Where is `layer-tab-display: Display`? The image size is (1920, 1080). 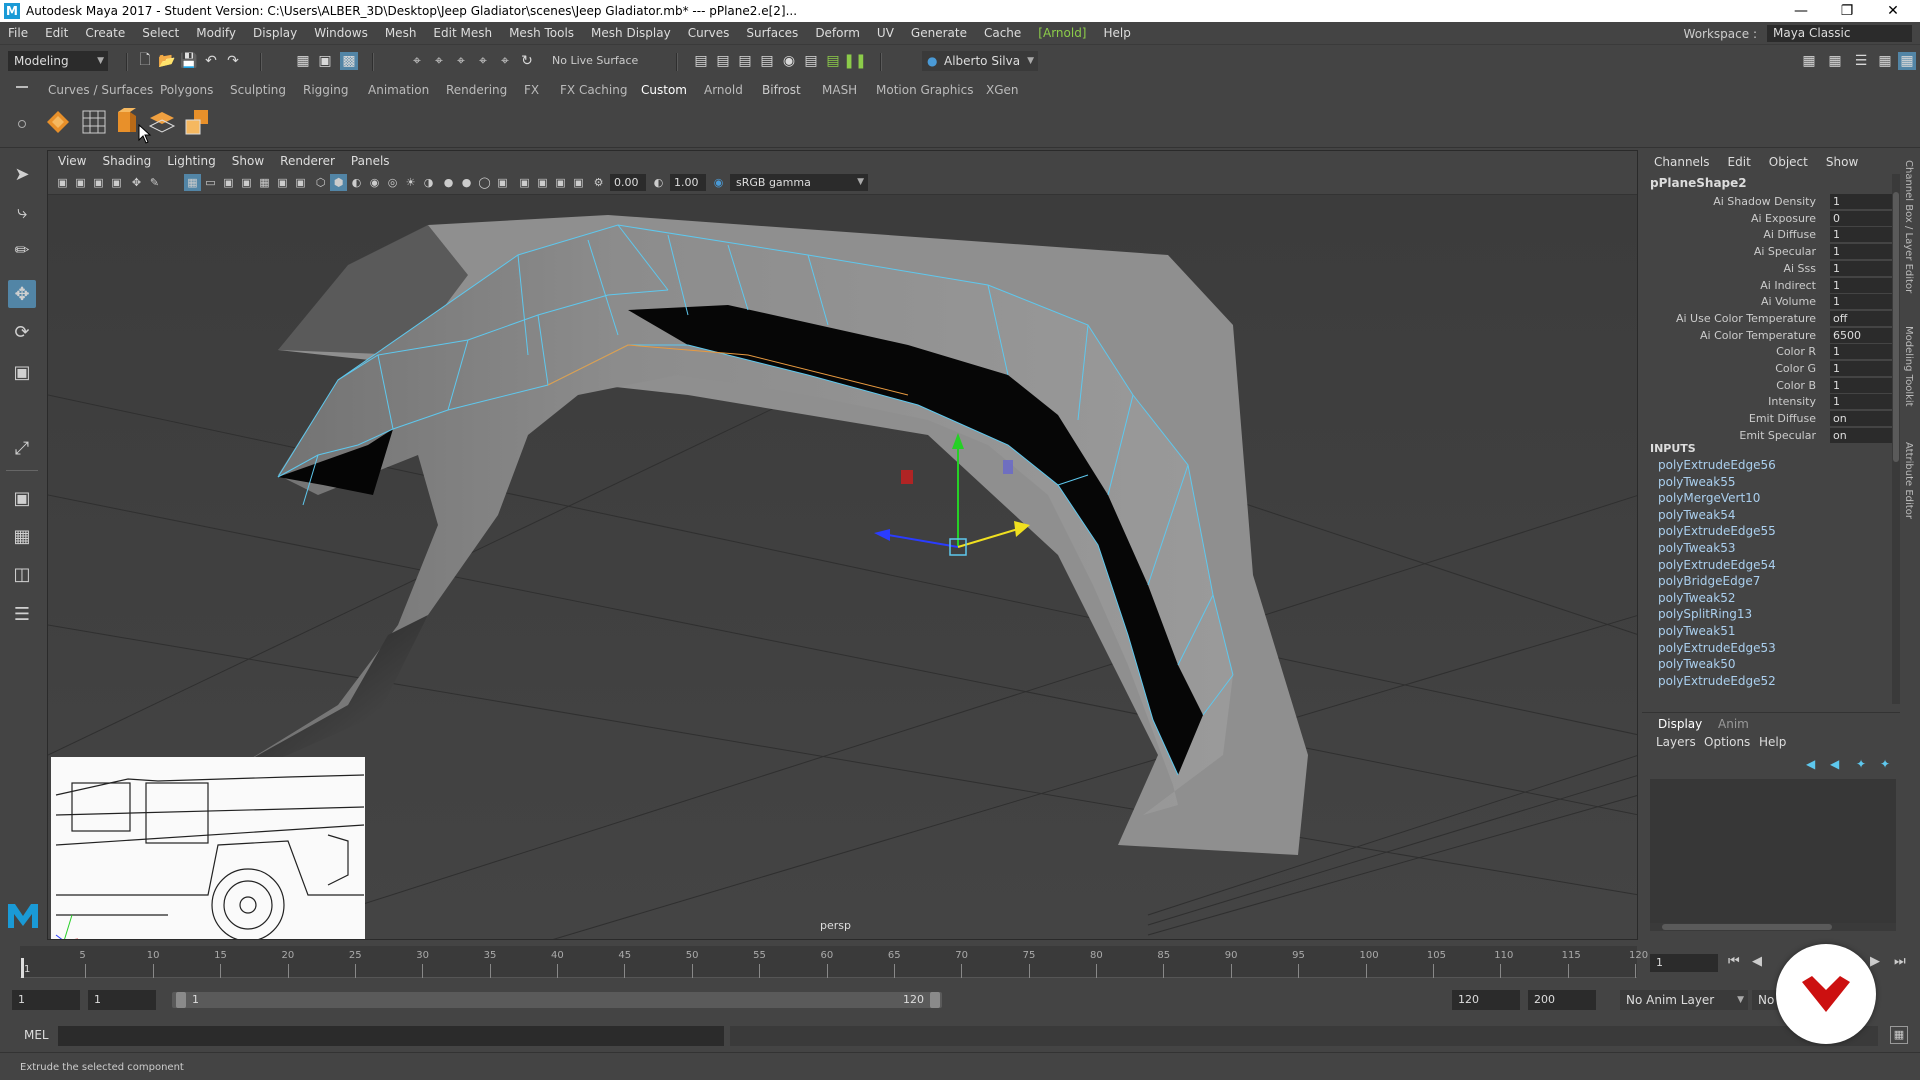
layer-tab-display: Display is located at coordinates (1680, 724).